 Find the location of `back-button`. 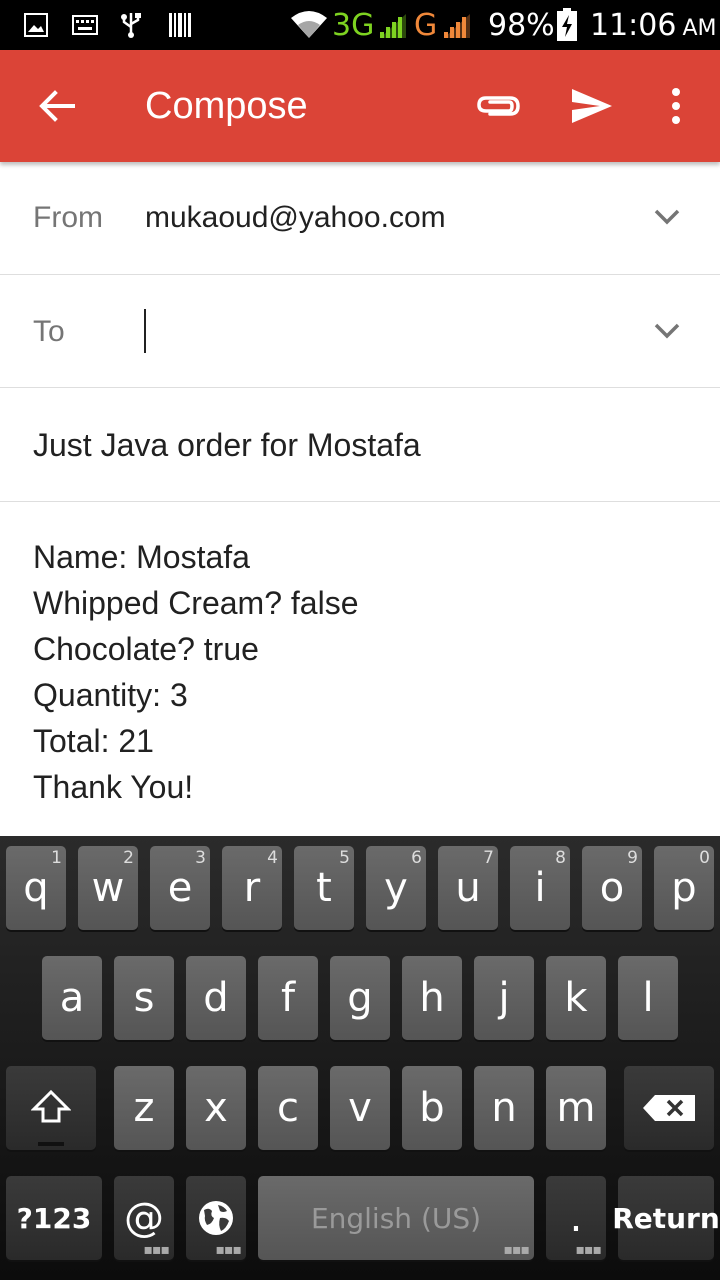

back-button is located at coordinates (57, 106).